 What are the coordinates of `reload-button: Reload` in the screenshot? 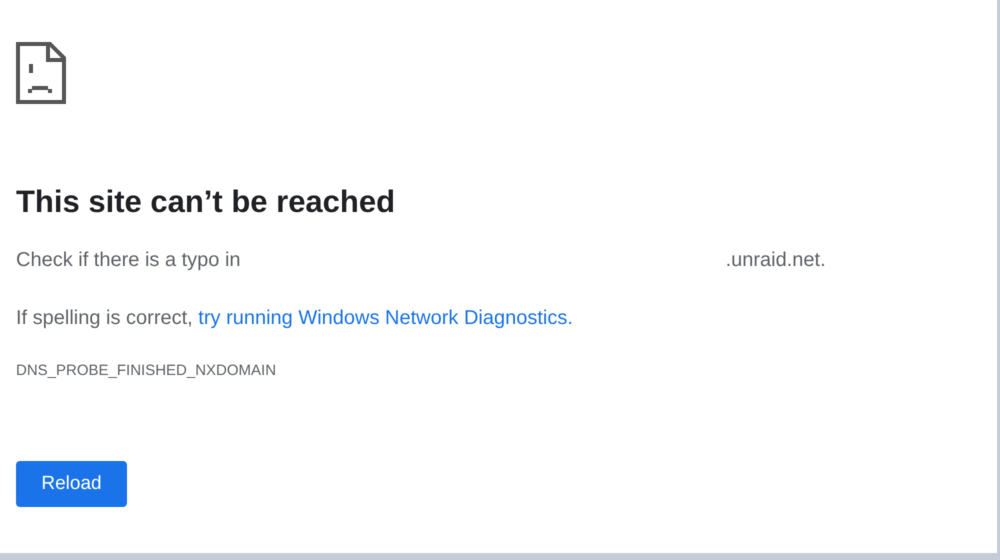 It's located at (71, 484).